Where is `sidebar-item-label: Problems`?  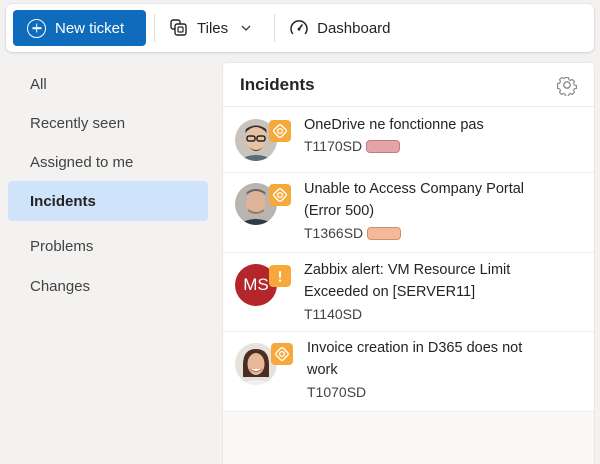
sidebar-item-label: Problems is located at coordinates (62, 246).